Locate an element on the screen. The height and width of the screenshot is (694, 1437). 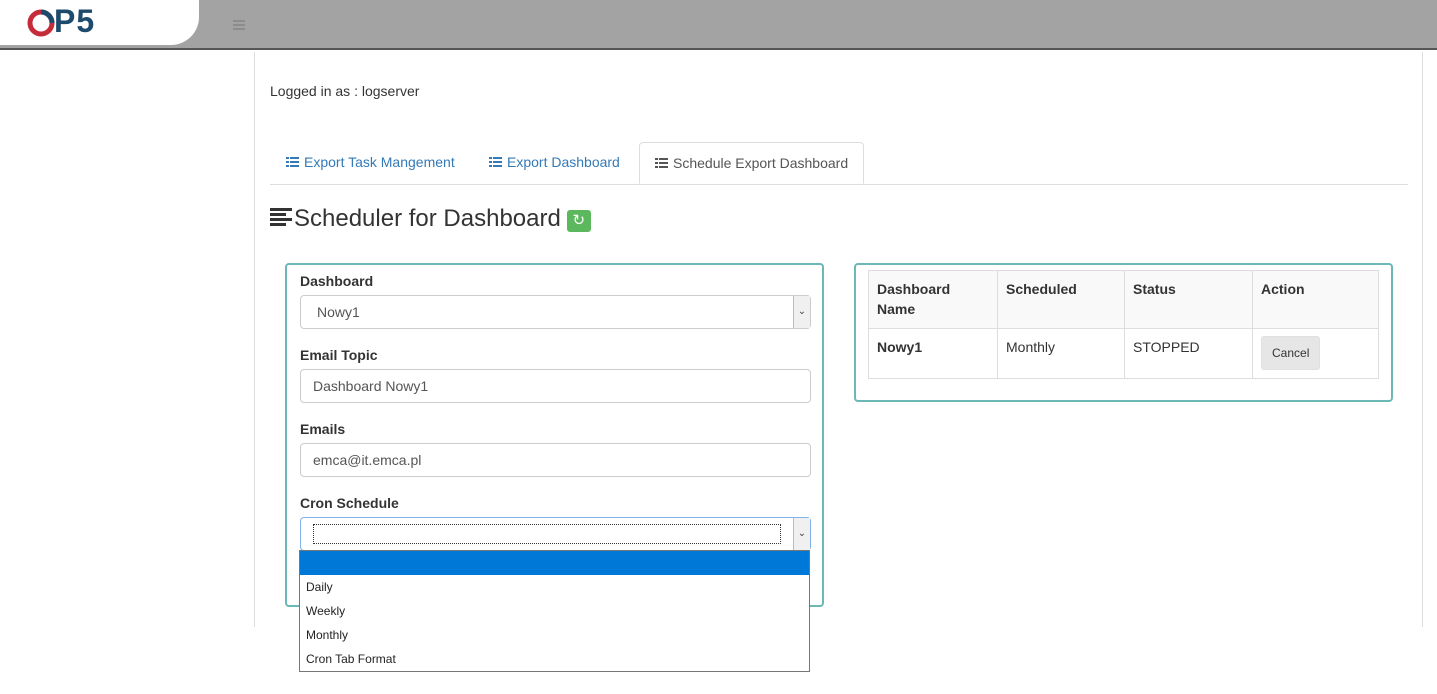
dashboard-select: Nowy1 ⌄ is located at coordinates (555, 312).